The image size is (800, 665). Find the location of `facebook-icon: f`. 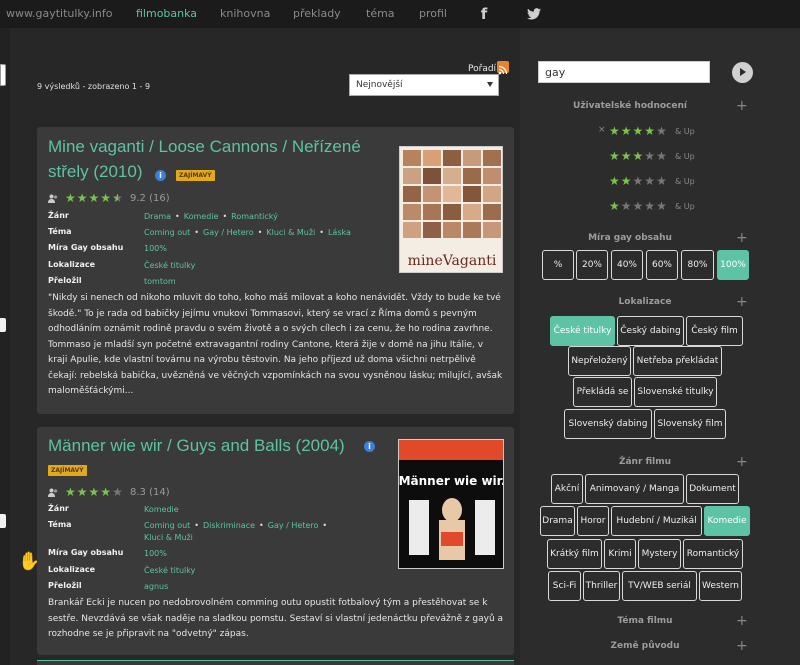

facebook-icon: f is located at coordinates (484, 14).